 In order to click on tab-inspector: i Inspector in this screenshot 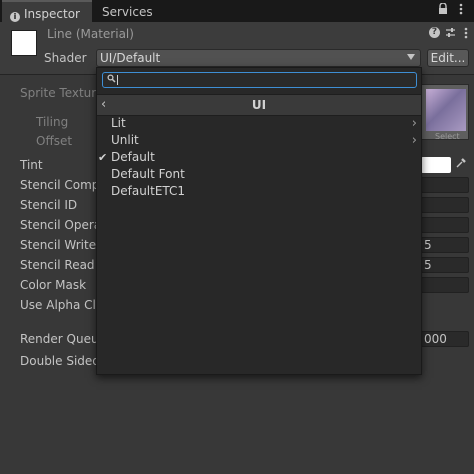, I will do `click(47, 11)`.